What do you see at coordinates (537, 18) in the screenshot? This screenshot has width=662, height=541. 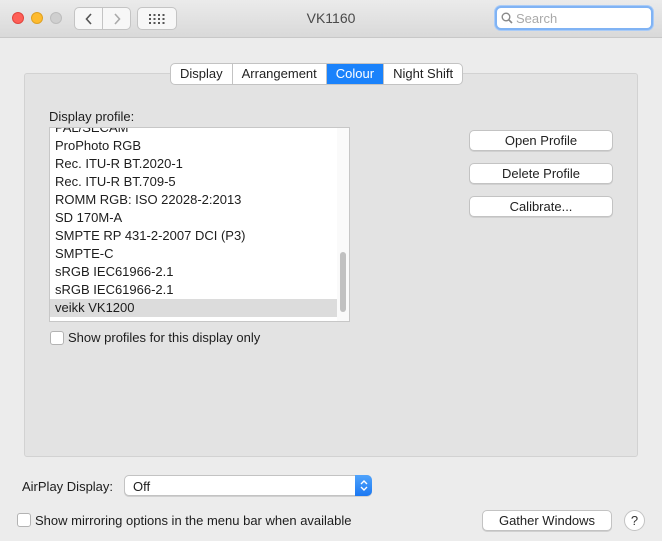 I see `search-placeholder: Search` at bounding box center [537, 18].